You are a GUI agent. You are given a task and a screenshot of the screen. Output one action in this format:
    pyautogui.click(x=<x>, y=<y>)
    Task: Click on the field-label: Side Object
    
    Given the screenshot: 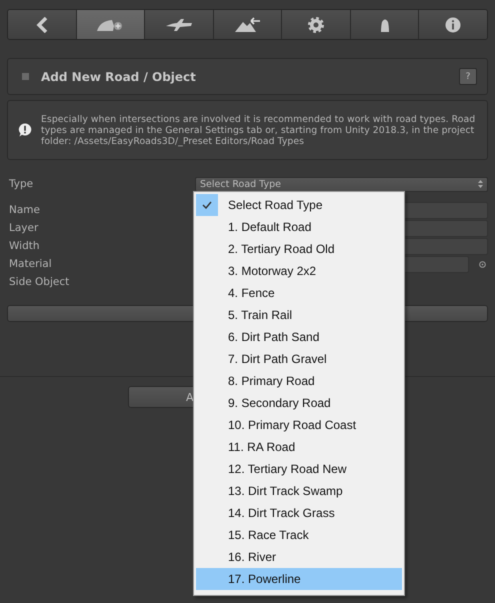 What is the action you would take?
    pyautogui.click(x=39, y=282)
    